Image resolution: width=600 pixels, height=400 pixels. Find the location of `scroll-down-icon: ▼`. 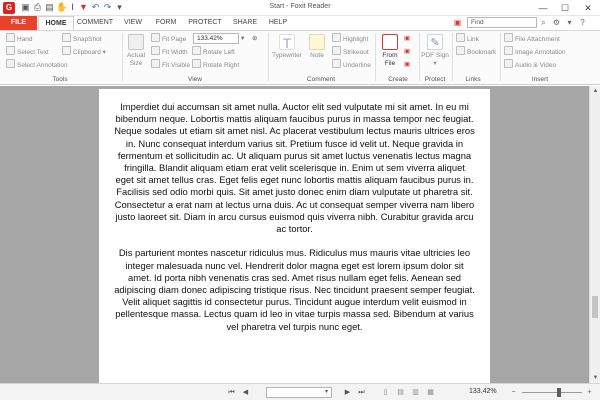

scroll-down-icon: ▼ is located at coordinates (595, 378).